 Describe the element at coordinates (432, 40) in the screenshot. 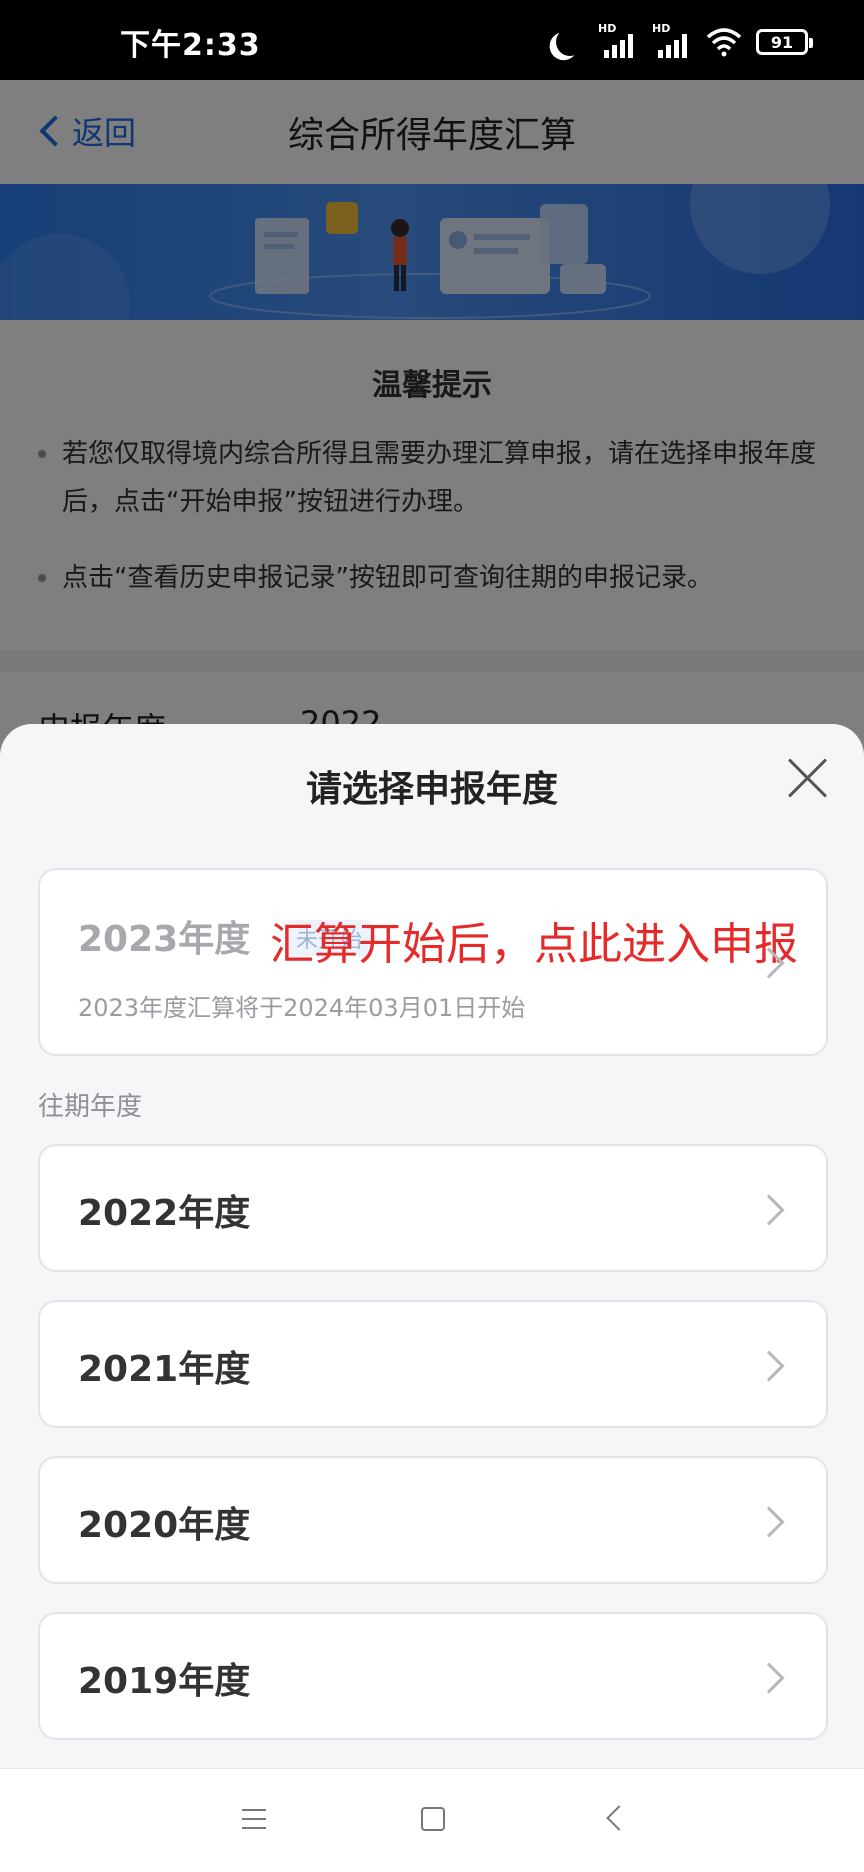

I see `status-bar: 下午2:33 HD HD 91` at that location.